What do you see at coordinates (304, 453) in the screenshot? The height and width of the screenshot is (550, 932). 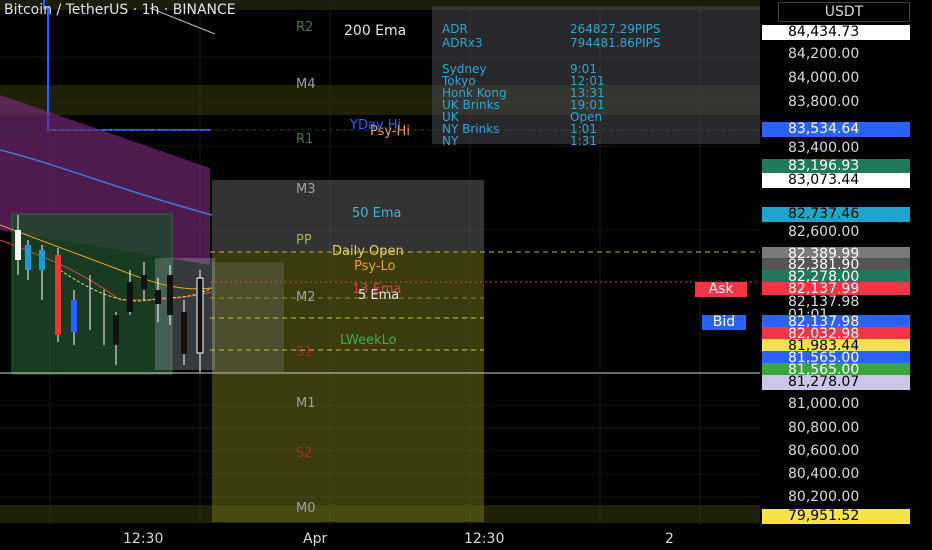 I see `level-s2: S2` at bounding box center [304, 453].